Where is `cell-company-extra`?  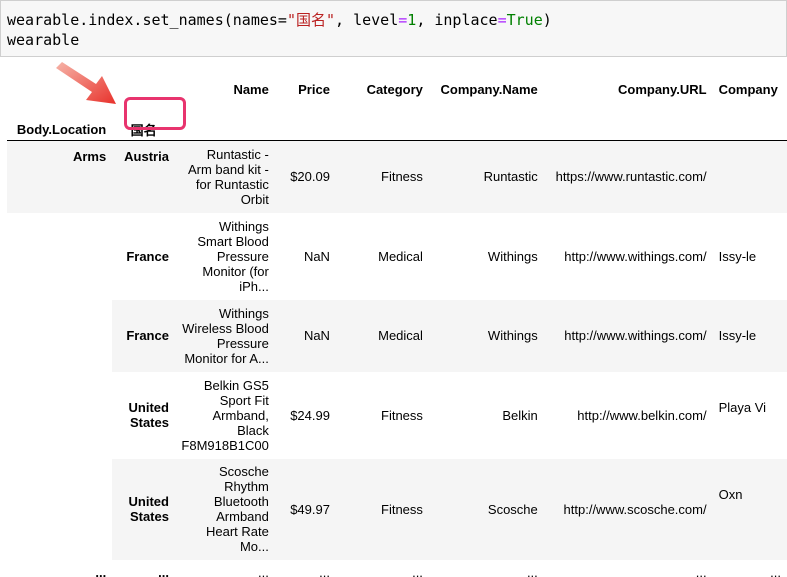 cell-company-extra is located at coordinates (749, 176).